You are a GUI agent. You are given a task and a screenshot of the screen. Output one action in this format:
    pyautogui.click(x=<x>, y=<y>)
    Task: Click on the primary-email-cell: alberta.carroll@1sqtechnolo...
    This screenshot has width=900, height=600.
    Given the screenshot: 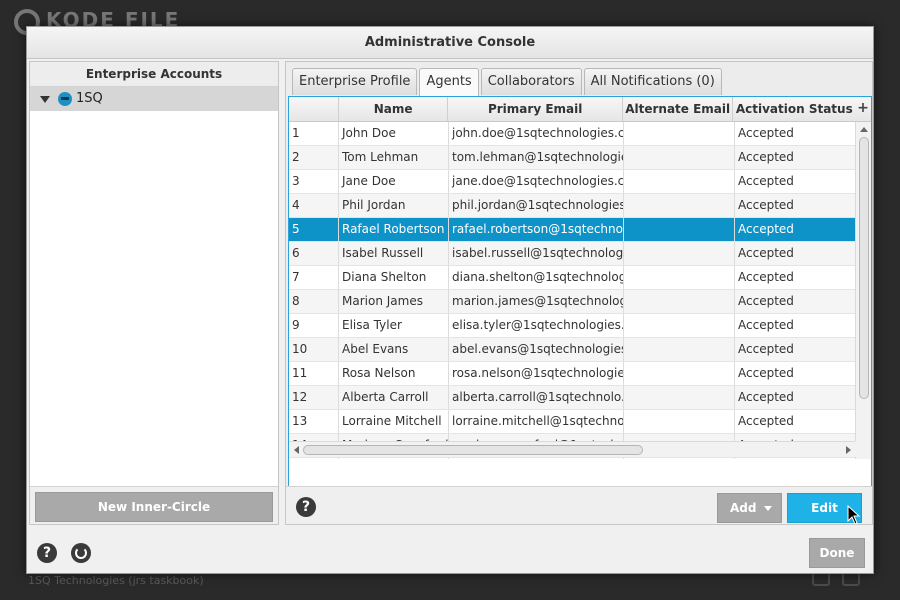 What is the action you would take?
    pyautogui.click(x=536, y=397)
    